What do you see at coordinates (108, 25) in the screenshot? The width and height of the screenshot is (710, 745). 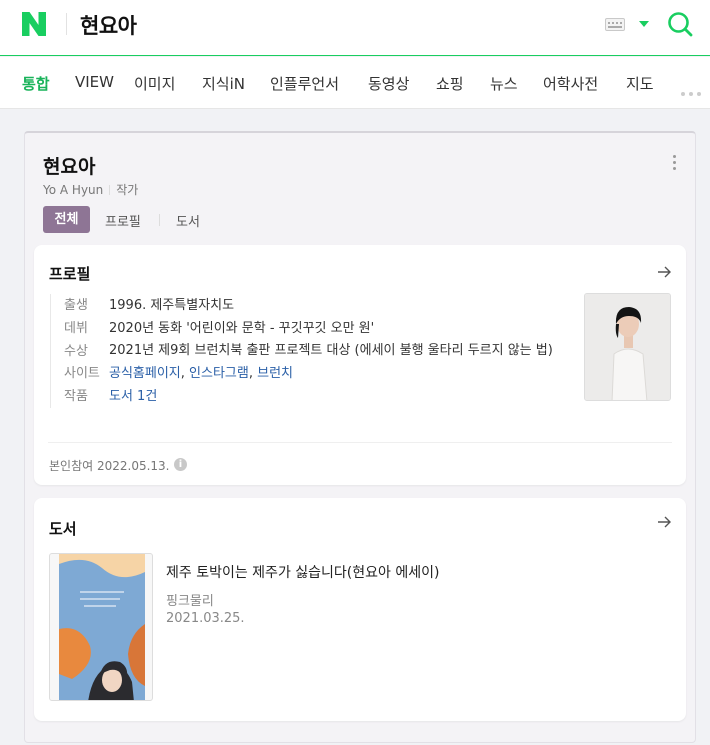 I see `search-query: 현요아` at bounding box center [108, 25].